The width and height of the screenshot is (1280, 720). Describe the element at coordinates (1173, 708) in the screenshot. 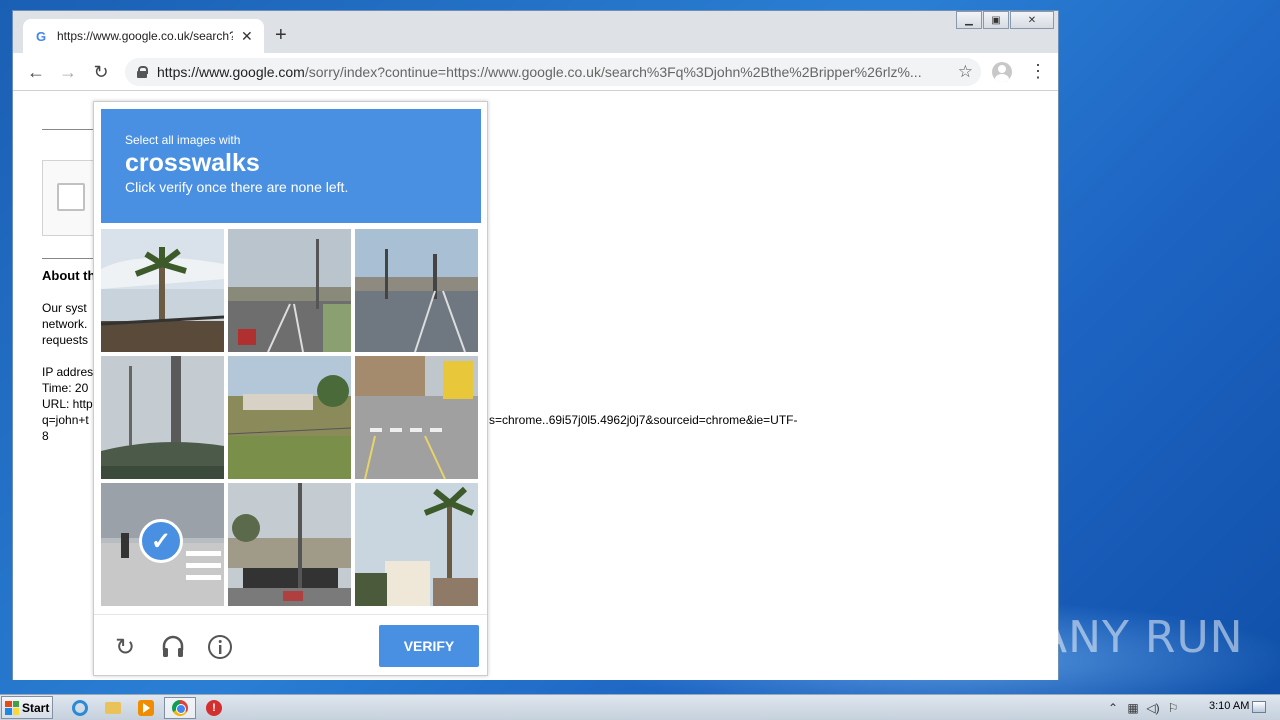

I see `flag-icon: ⚐` at that location.